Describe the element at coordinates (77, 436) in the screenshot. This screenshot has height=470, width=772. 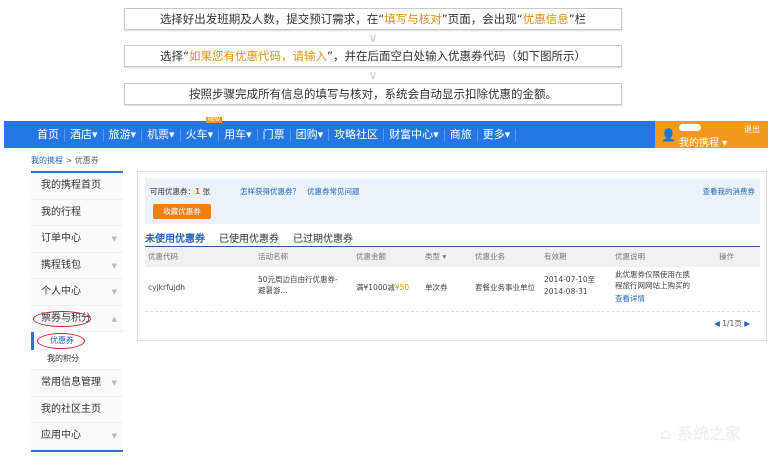
I see `sidebar-item-apps: 应用中心 ▼` at that location.